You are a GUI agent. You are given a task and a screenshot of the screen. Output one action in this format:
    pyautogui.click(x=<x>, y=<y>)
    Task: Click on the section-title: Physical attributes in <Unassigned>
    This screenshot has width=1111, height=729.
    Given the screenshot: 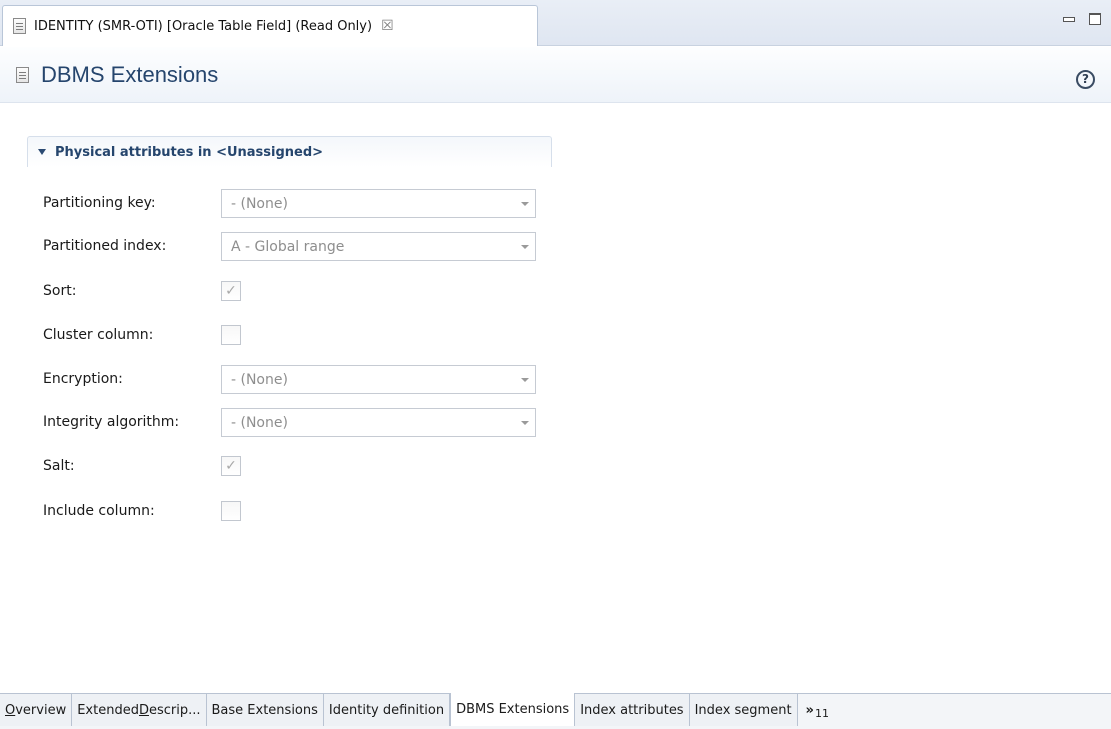 What is the action you would take?
    pyautogui.click(x=189, y=152)
    